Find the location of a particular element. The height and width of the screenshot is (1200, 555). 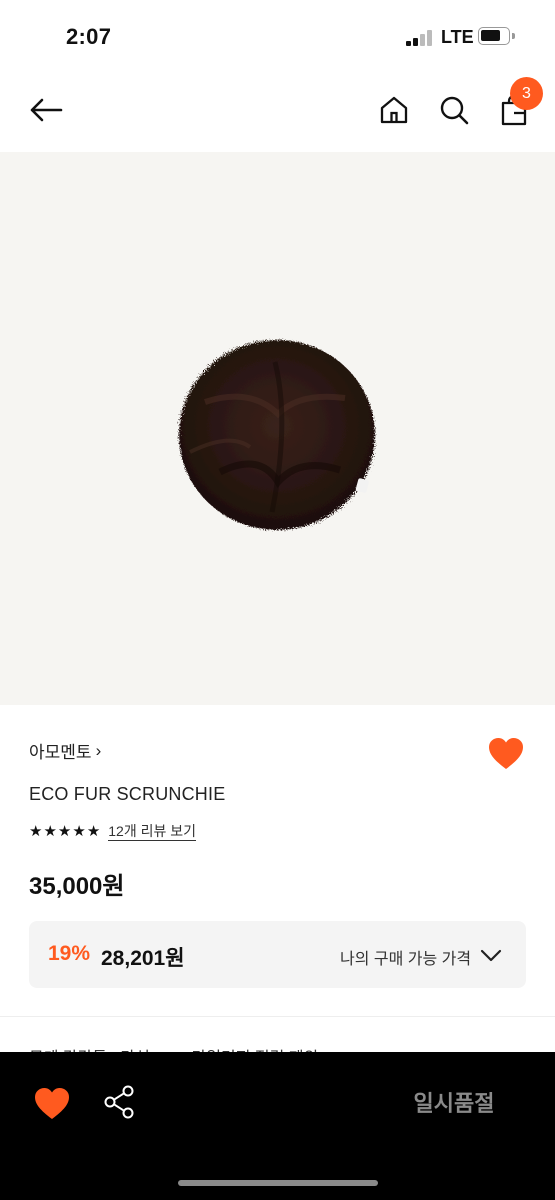

chevron-down-icon is located at coordinates (491, 955).